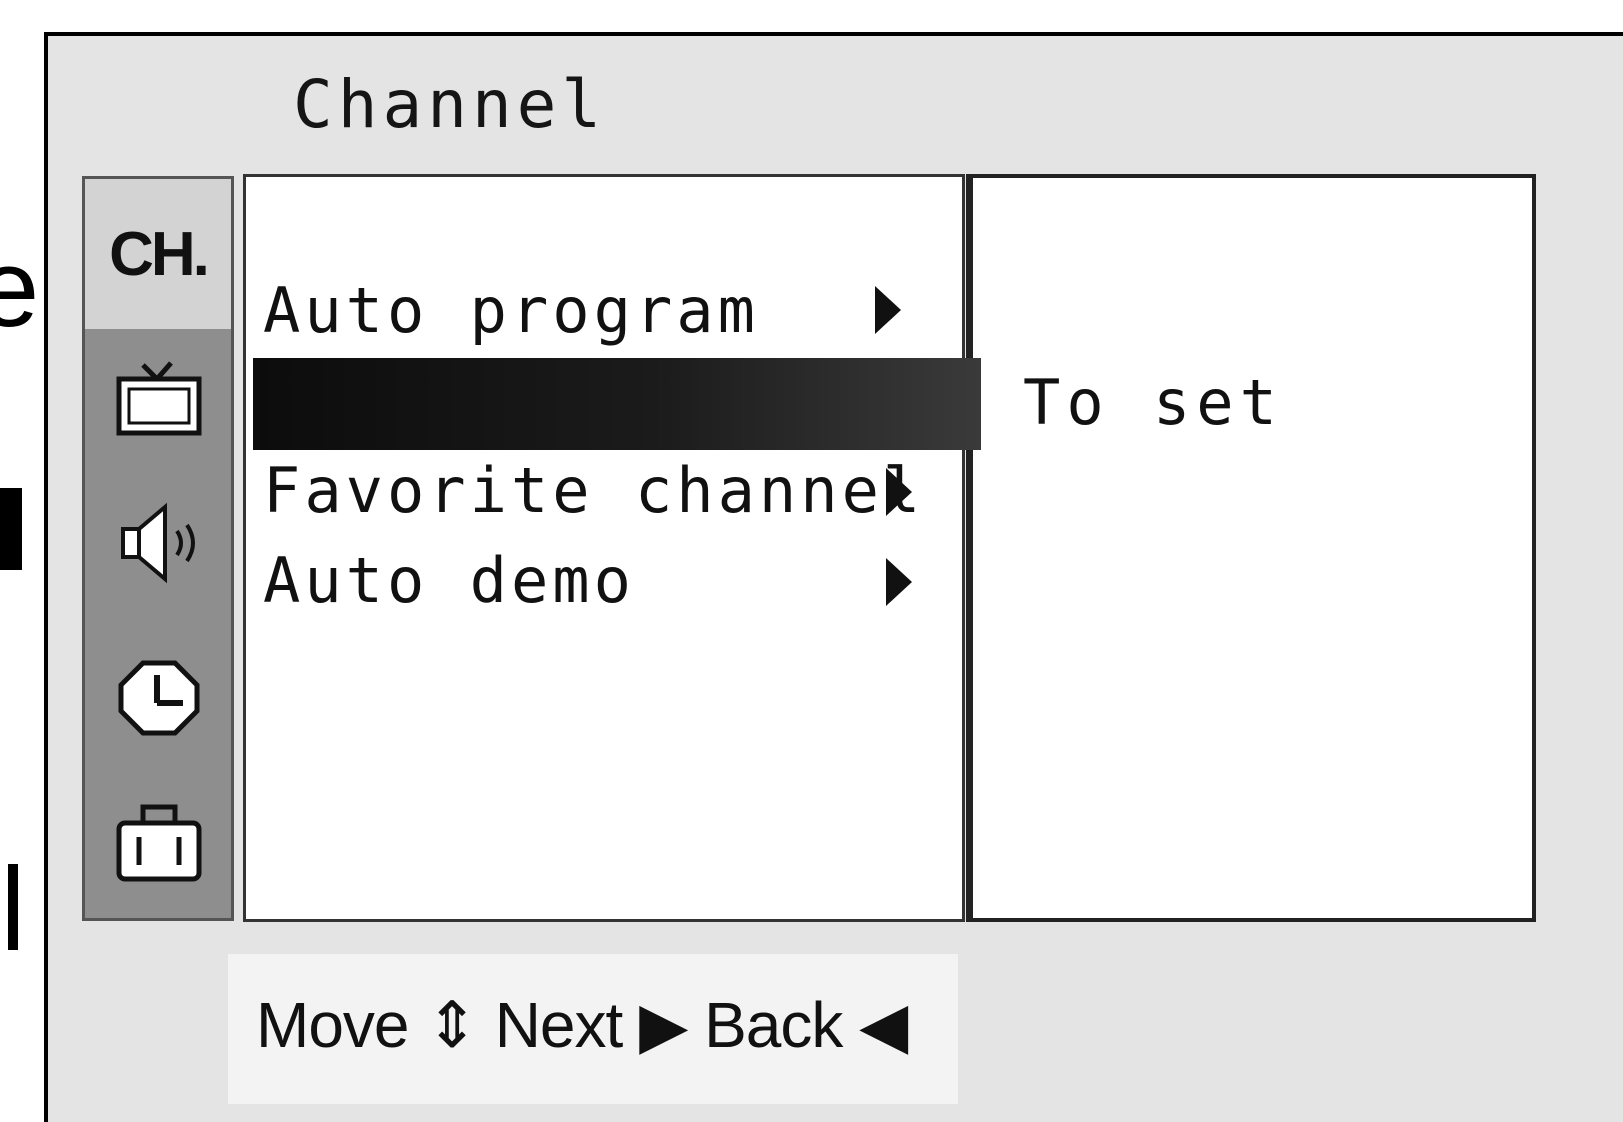 The image size is (1623, 1122). Describe the element at coordinates (449, 580) in the screenshot. I see `menu-item-auto-demo: Auto demo` at that location.